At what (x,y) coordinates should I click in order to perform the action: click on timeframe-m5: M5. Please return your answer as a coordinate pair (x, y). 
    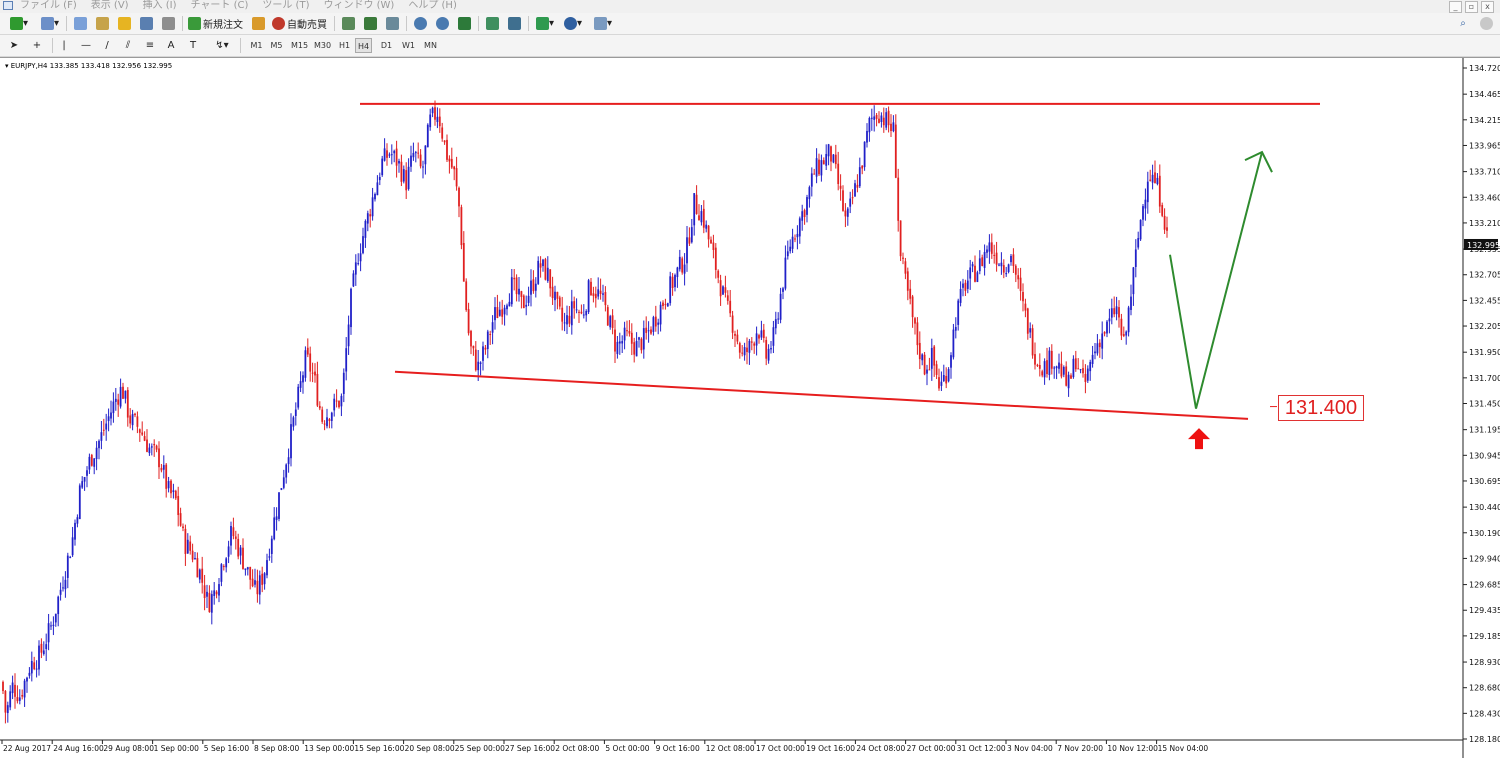
    Looking at the image, I should click on (276, 45).